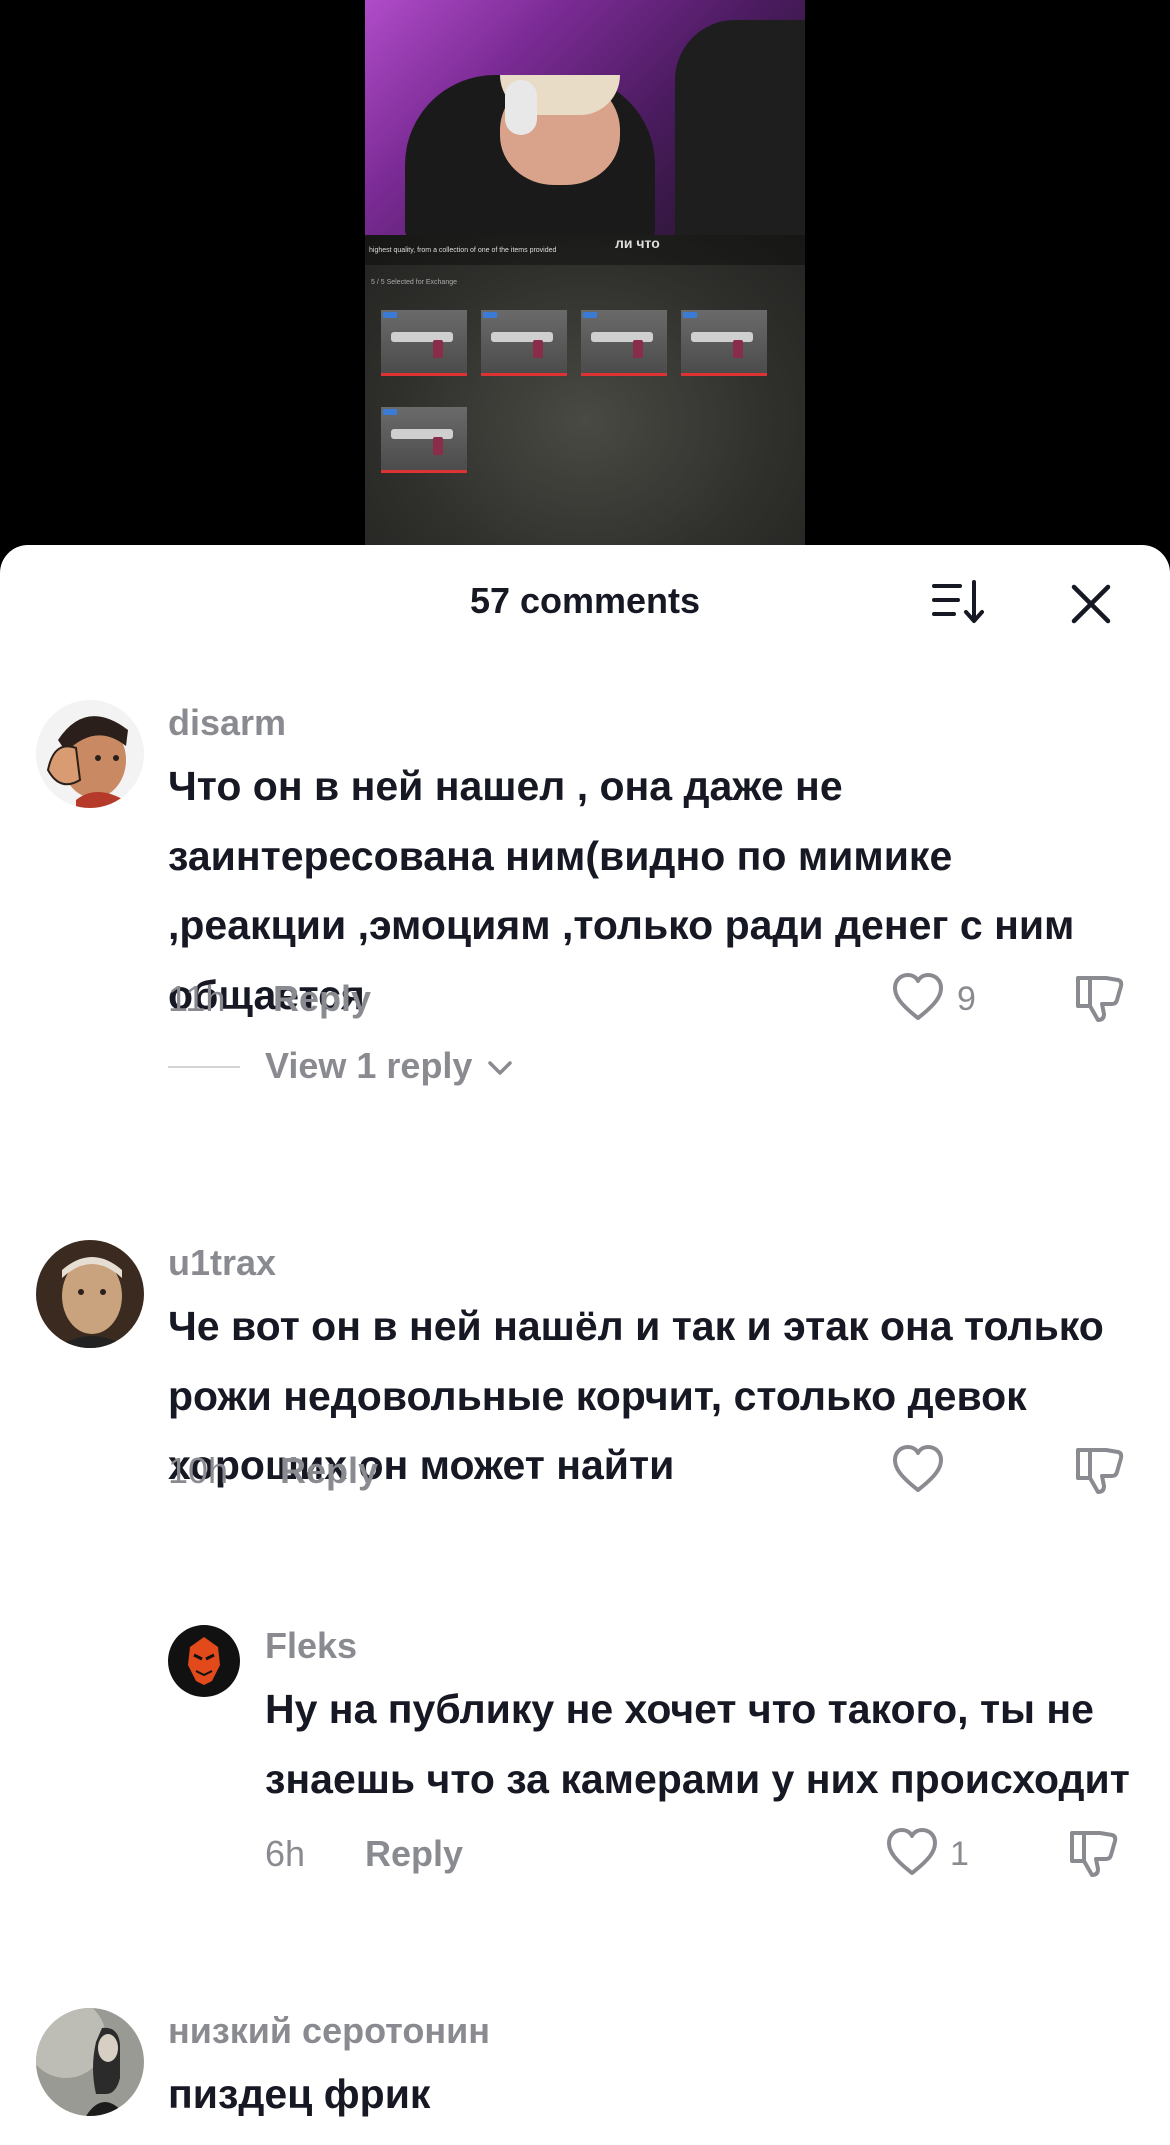 This screenshot has height=2145, width=1170. What do you see at coordinates (299, 2094) in the screenshot?
I see `comment-text: пиздец фрик` at bounding box center [299, 2094].